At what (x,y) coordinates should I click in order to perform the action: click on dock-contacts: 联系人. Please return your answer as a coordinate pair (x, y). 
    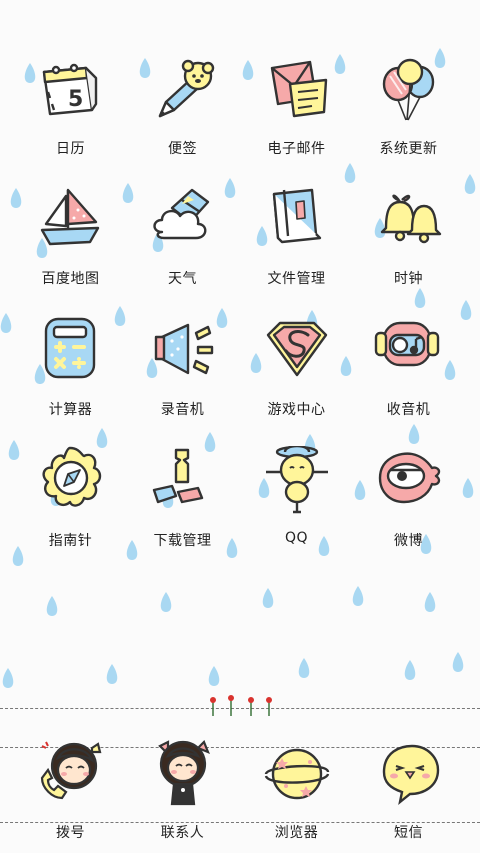
    Looking at the image, I should click on (182, 793).